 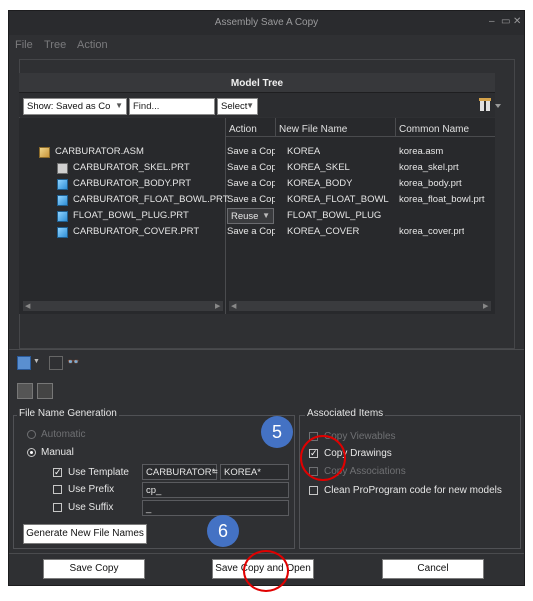 What do you see at coordinates (318, 167) in the screenshot?
I see `tree-row-new-name: KOREA_SKEL` at bounding box center [318, 167].